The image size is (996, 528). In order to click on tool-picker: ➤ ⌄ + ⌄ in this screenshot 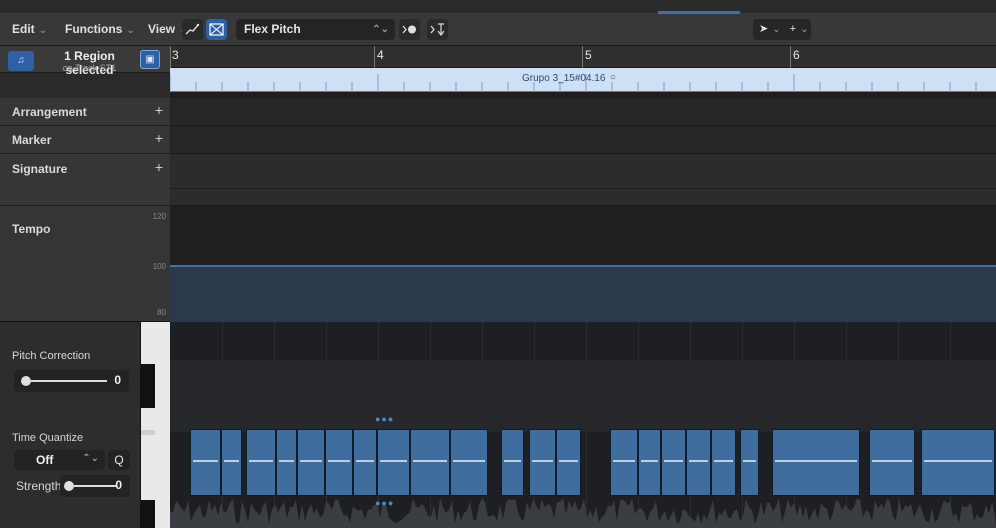, I will do `click(782, 29)`.